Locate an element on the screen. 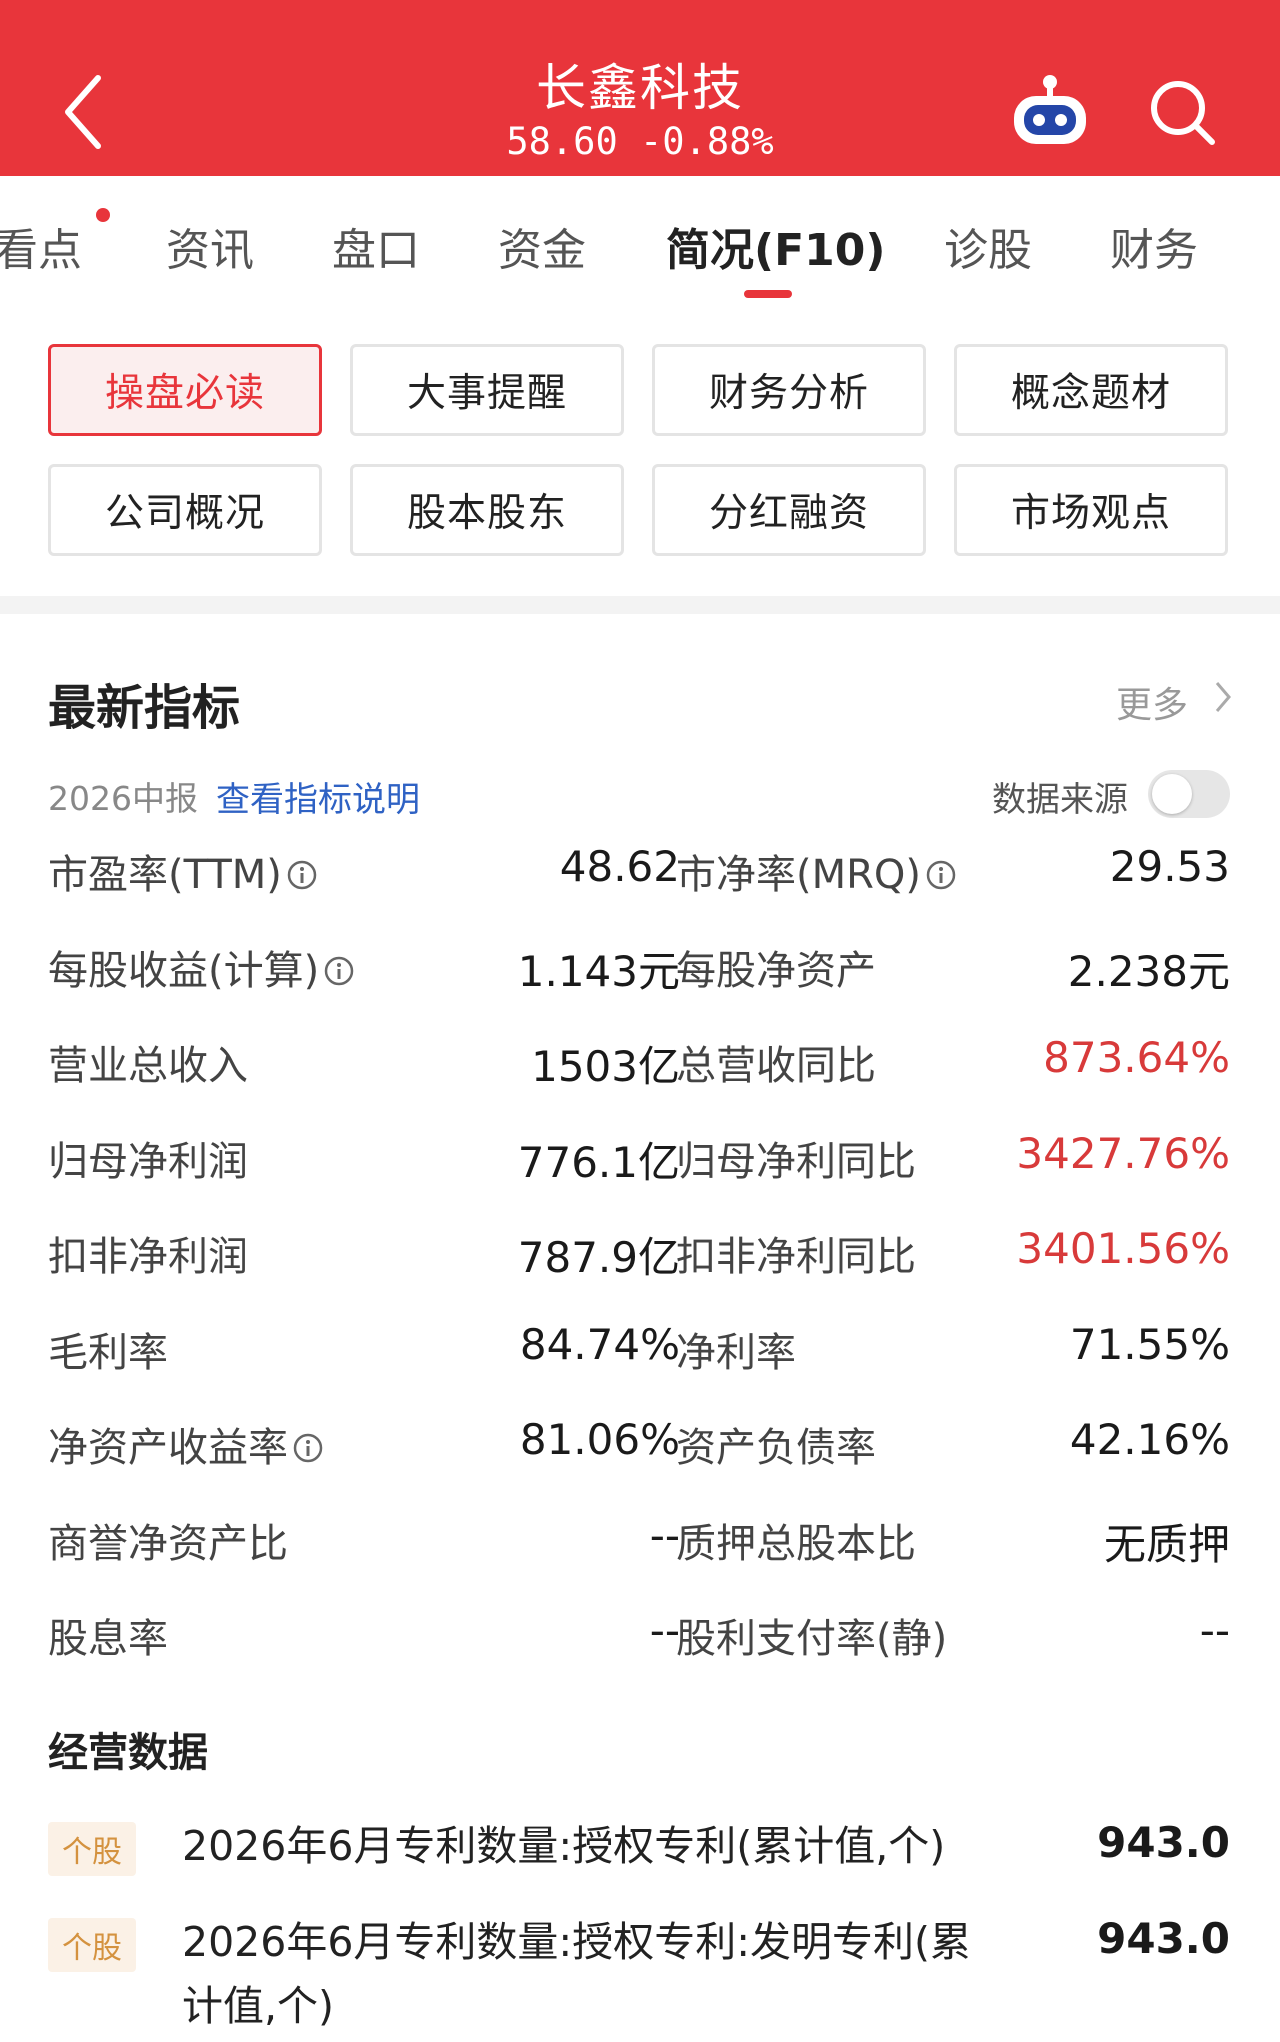 This screenshot has width=1280, height=2042. shortcut-company-overview: 公司概况 is located at coordinates (185, 510).